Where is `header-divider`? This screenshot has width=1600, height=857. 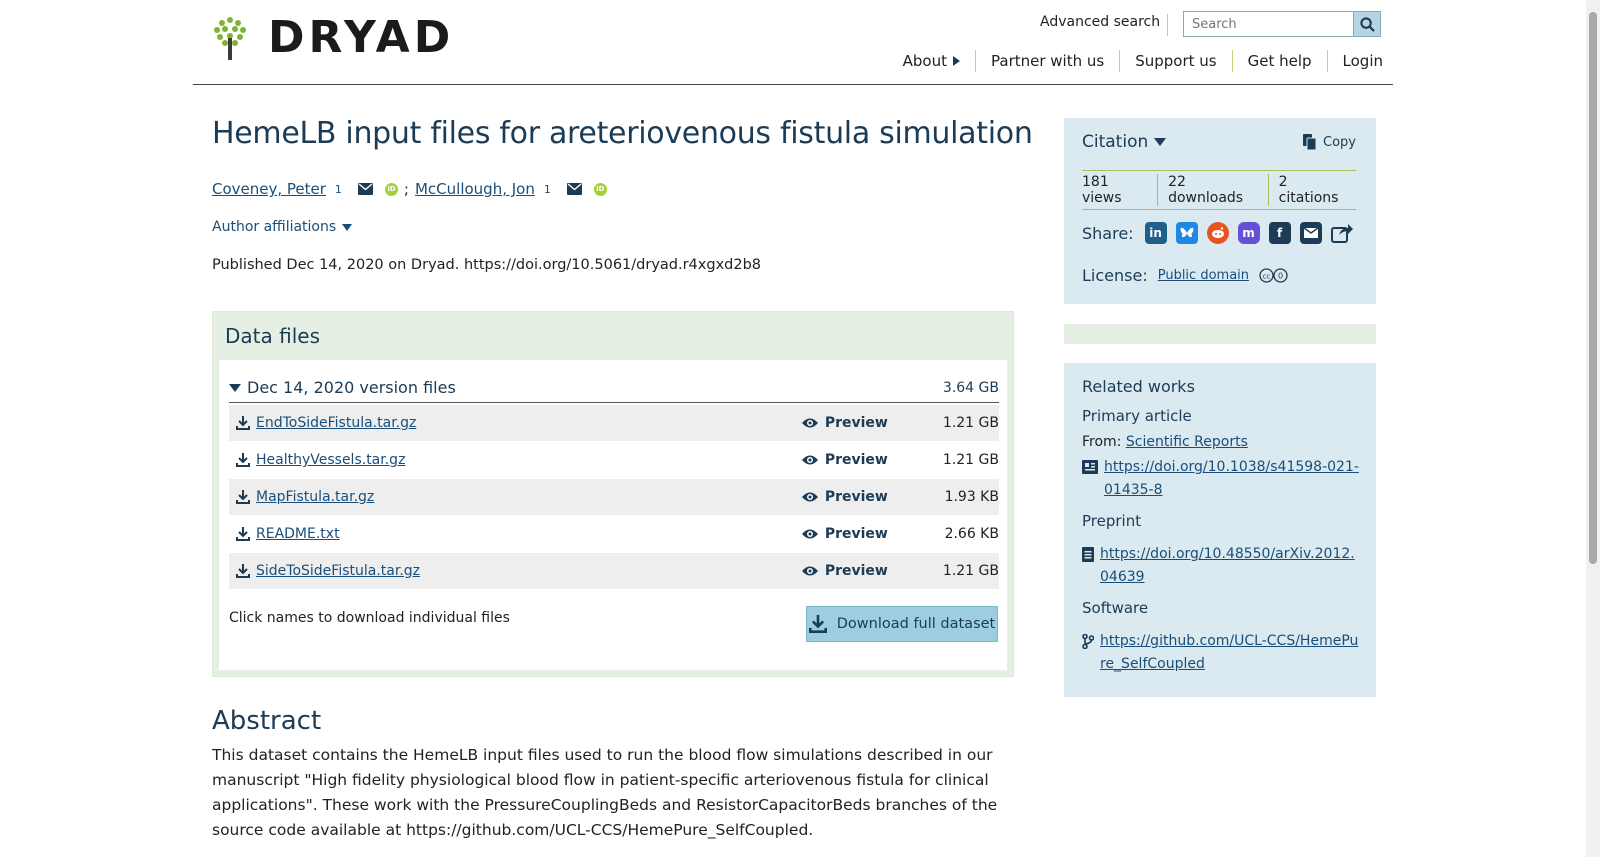
header-divider is located at coordinates (793, 84).